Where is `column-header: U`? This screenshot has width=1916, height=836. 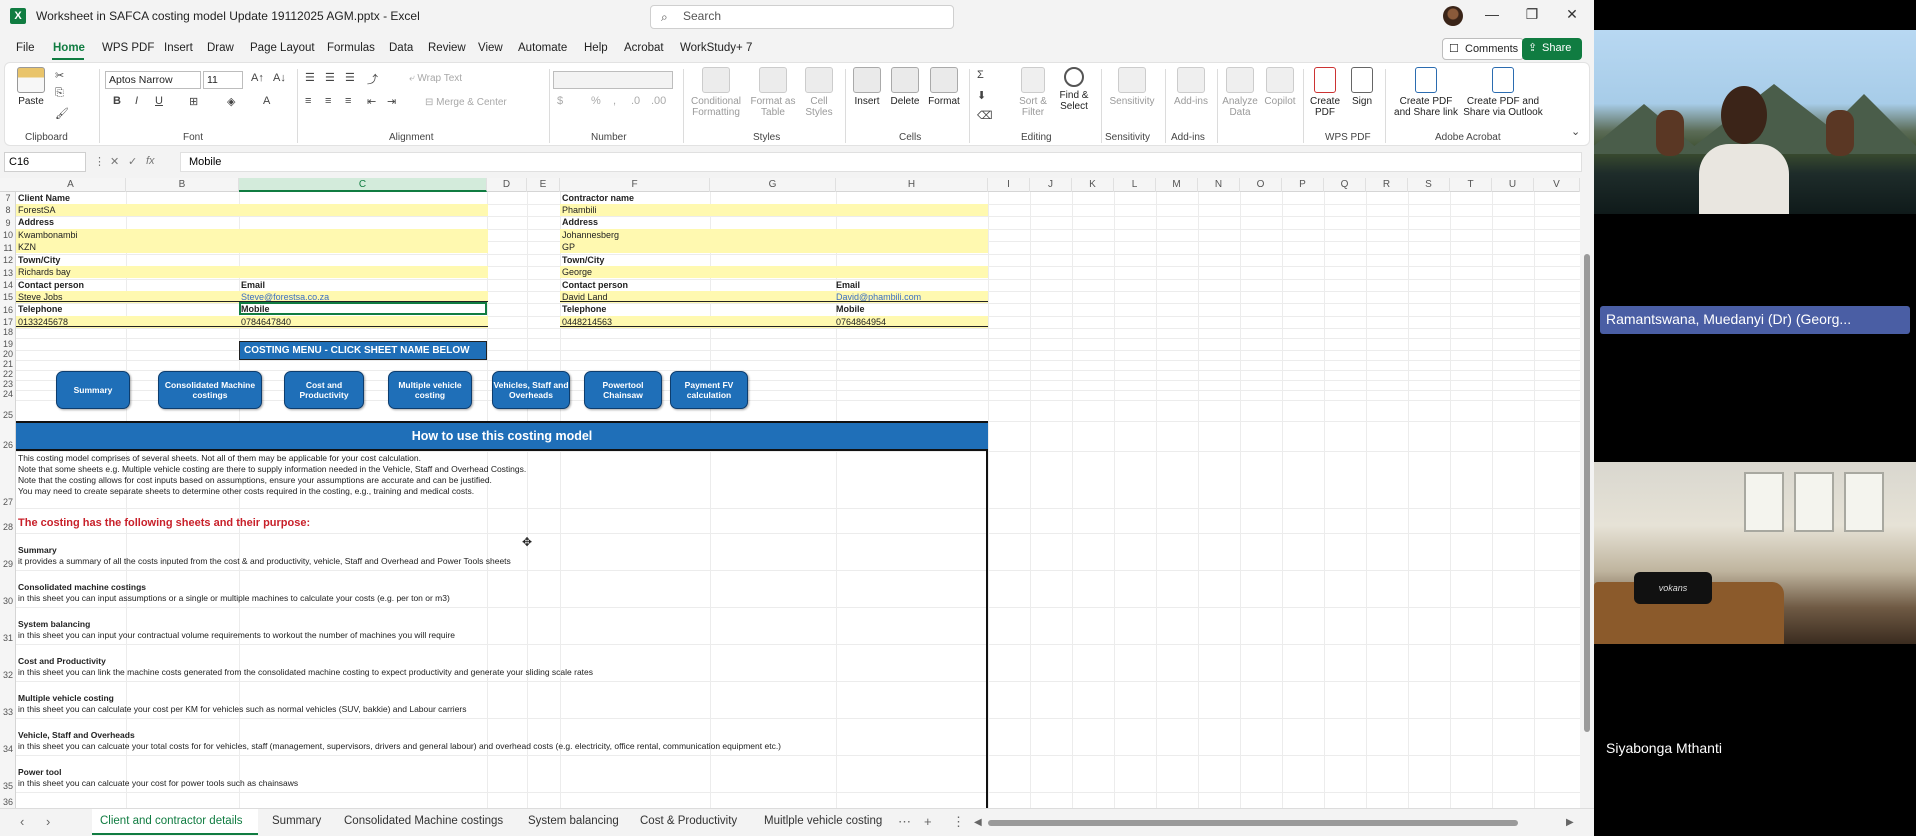
column-header: U is located at coordinates (1513, 185).